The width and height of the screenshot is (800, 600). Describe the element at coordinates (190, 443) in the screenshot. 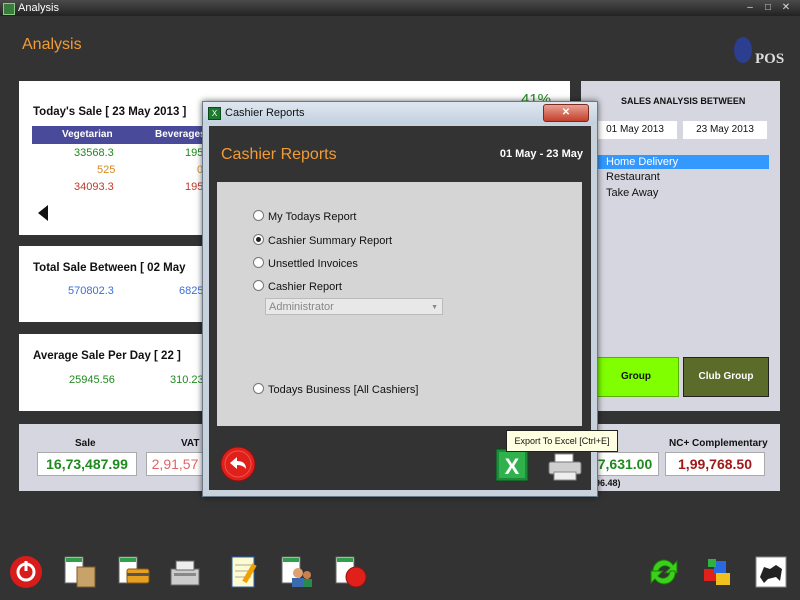

I see `vat-label: VAT` at that location.